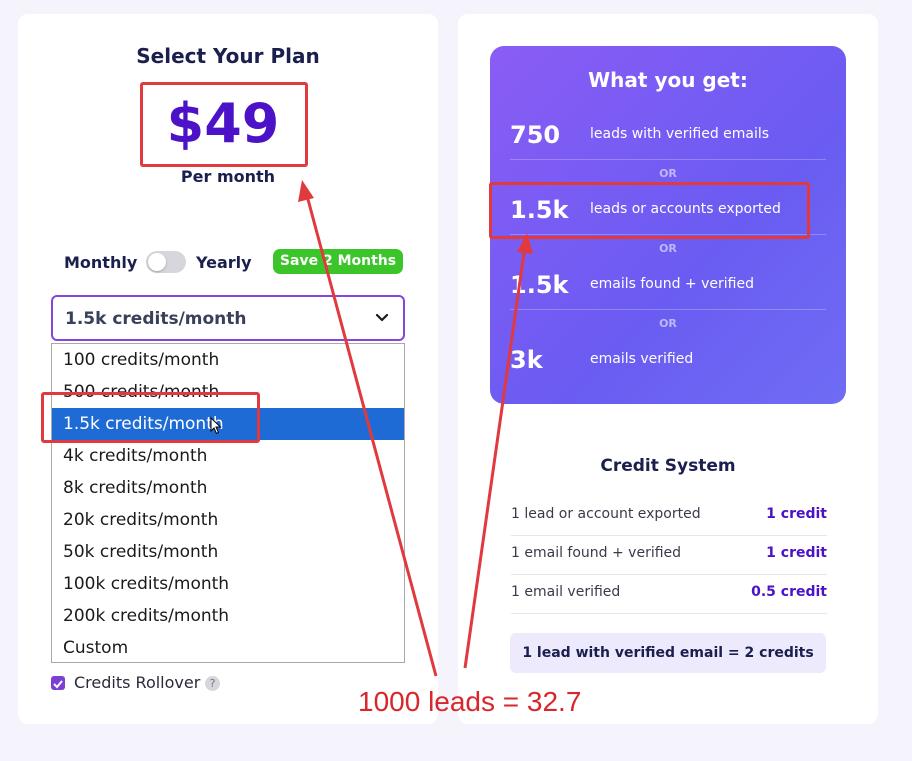  Describe the element at coordinates (470, 701) in the screenshot. I see `annotation-text: 1000 leads = 32.7` at that location.